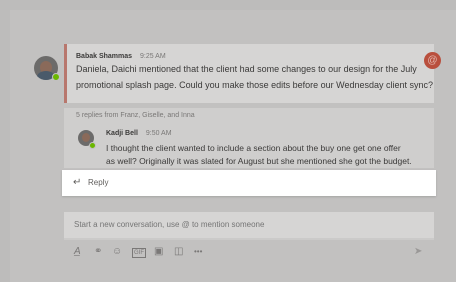 The image size is (456, 282). Describe the element at coordinates (178, 252) in the screenshot. I see `meet-now-icon: ◫` at that location.